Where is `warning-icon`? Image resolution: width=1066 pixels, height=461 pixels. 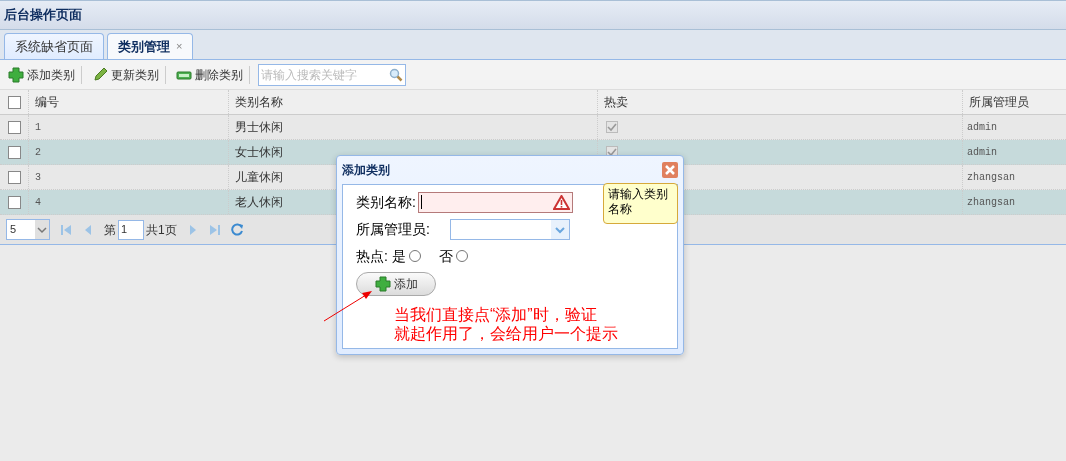 warning-icon is located at coordinates (561, 202).